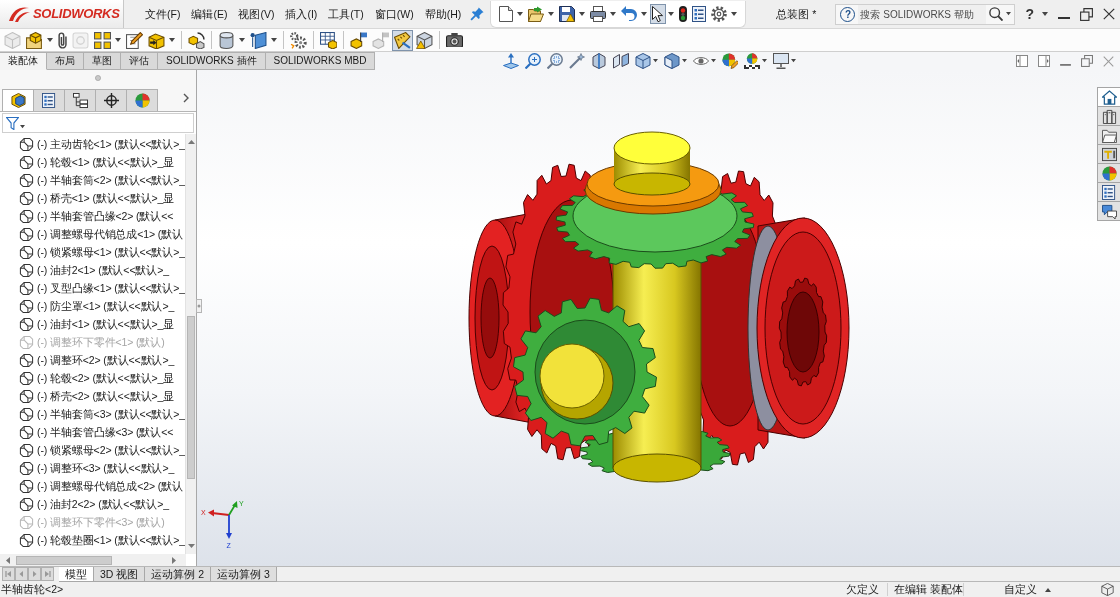 The height and width of the screenshot is (597, 1120). Describe the element at coordinates (996, 14) in the screenshot. I see `search-icon` at that location.